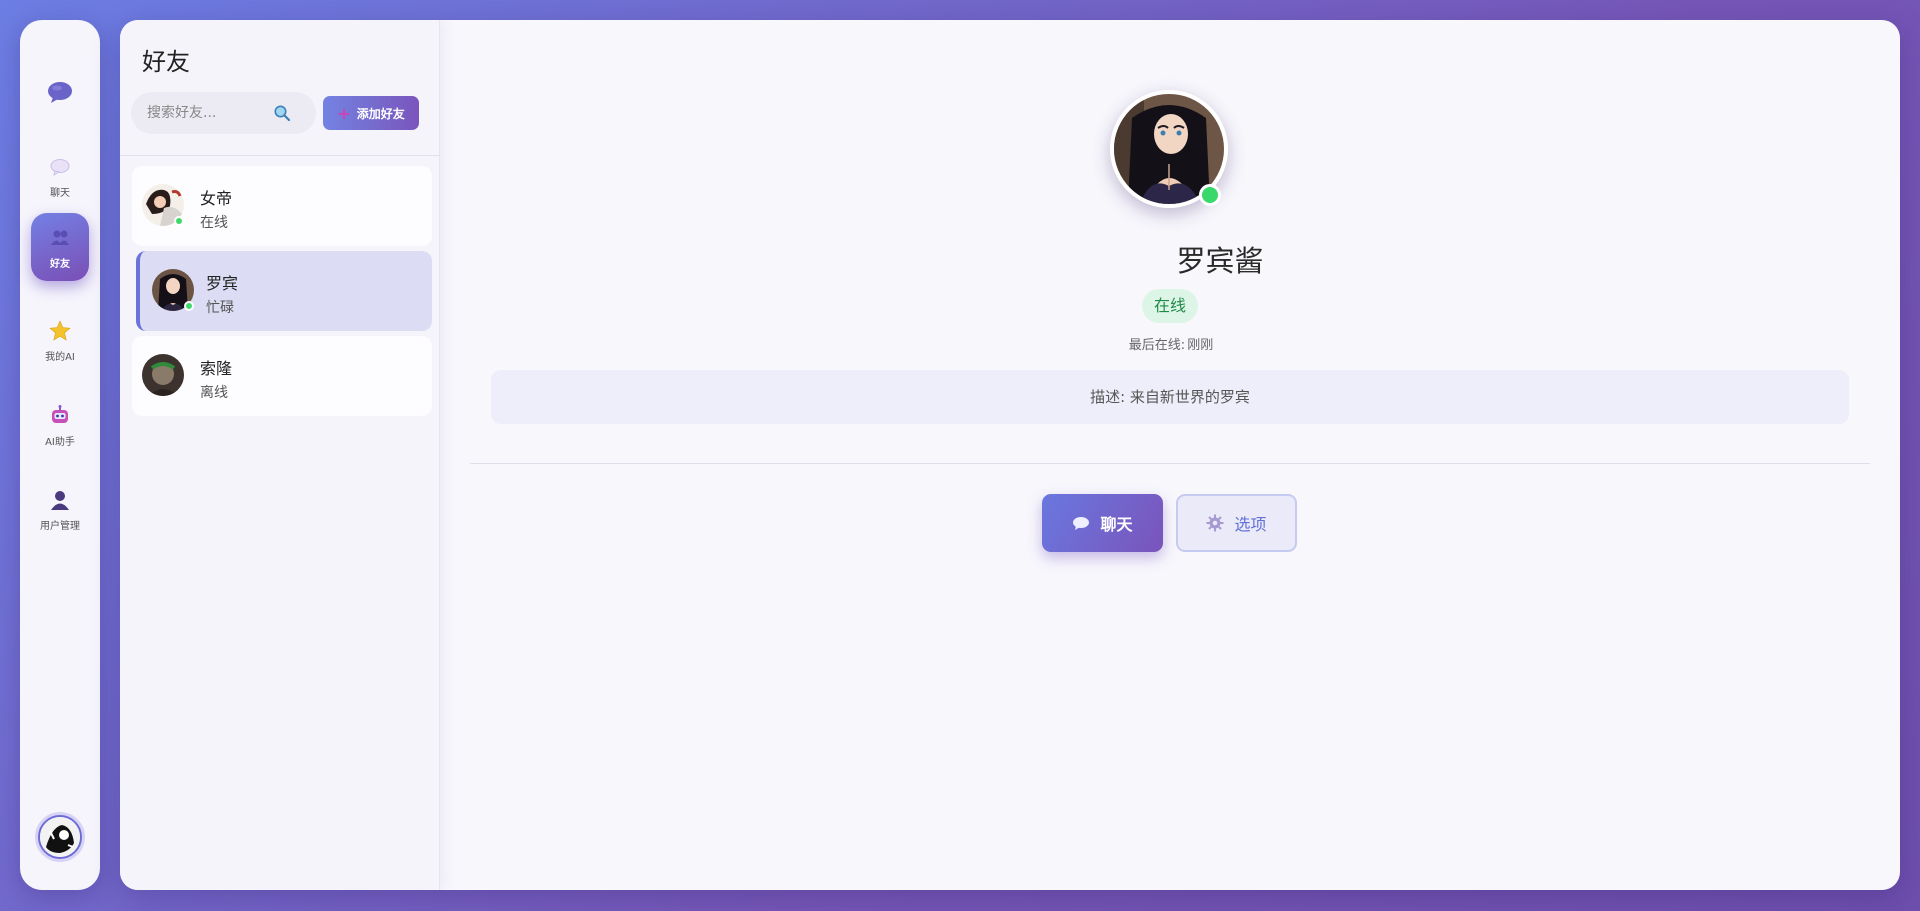 This screenshot has width=1920, height=911. I want to click on search-input, so click(209, 113).